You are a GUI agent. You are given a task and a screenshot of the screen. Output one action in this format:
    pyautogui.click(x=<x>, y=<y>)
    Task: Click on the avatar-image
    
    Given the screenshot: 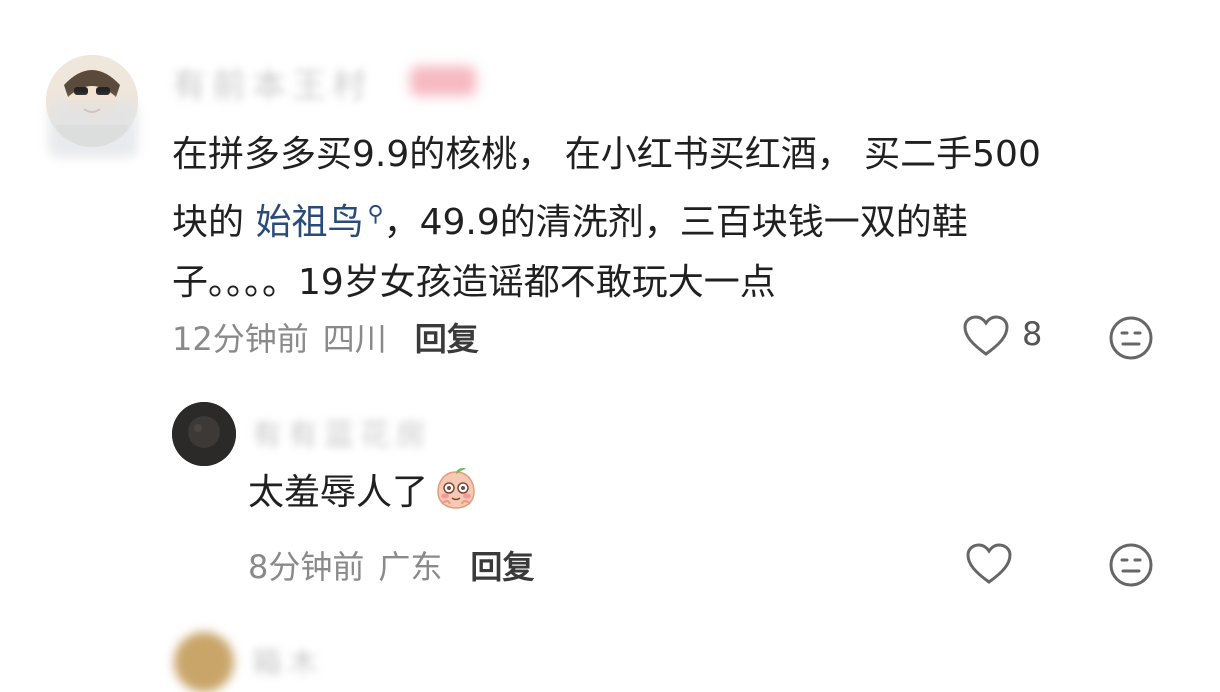 What is the action you would take?
    pyautogui.click(x=204, y=434)
    